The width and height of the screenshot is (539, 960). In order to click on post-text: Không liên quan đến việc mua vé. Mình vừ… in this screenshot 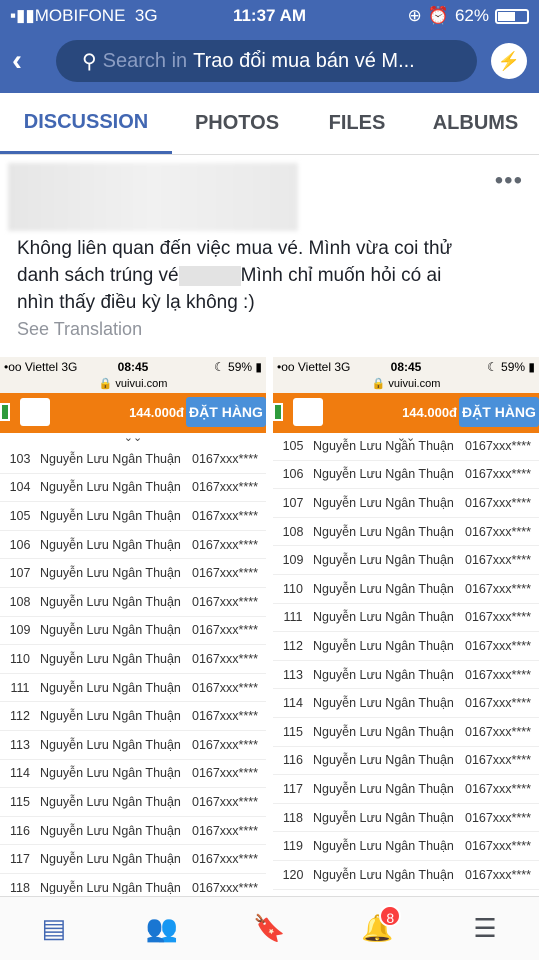, I will do `click(267, 275)`.